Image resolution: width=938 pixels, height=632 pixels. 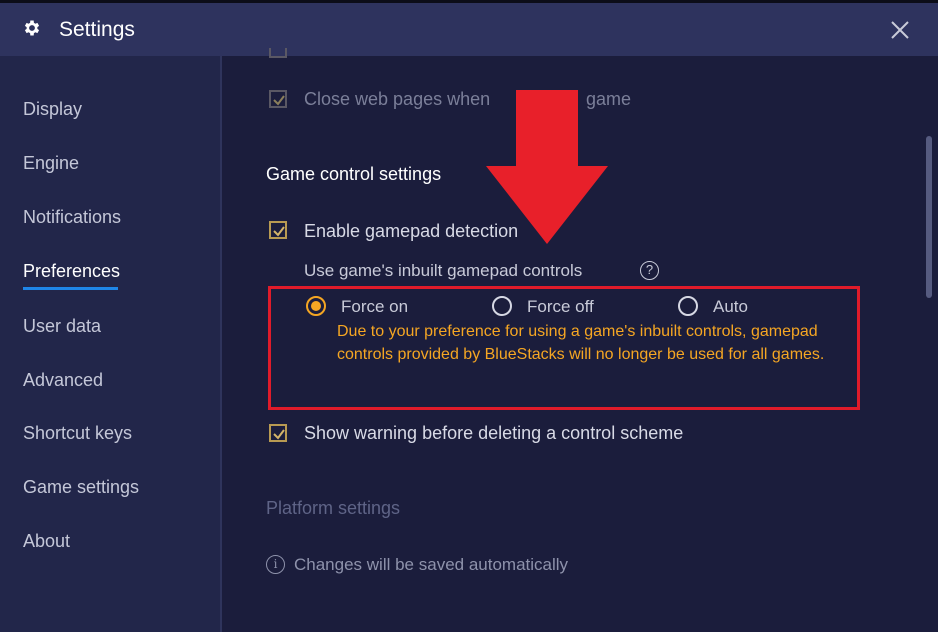 What do you see at coordinates (52, 109) in the screenshot?
I see `sidebar-item-display: Display` at bounding box center [52, 109].